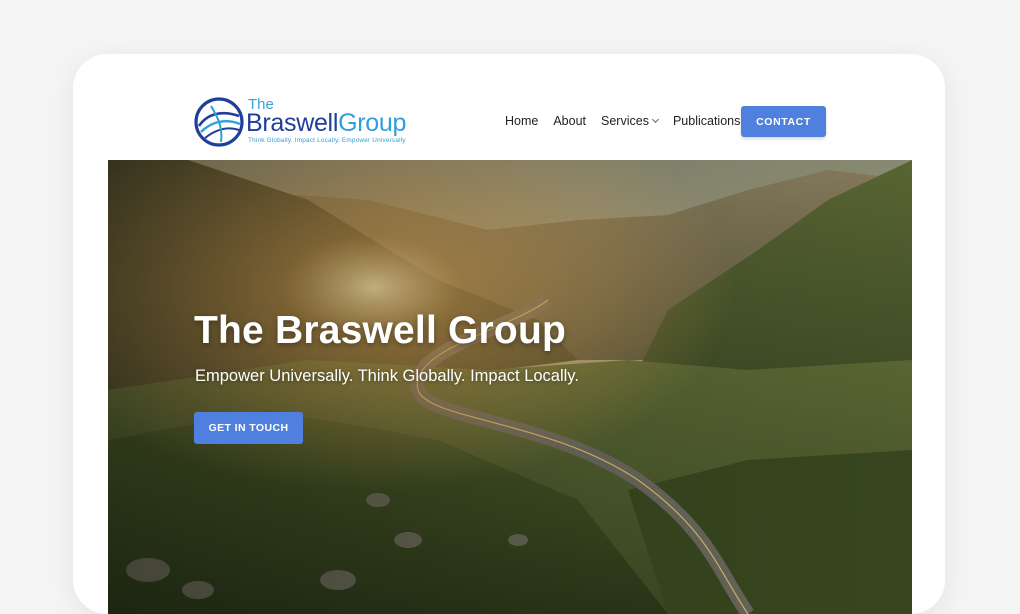  I want to click on nav-item-label: Home, so click(522, 121).